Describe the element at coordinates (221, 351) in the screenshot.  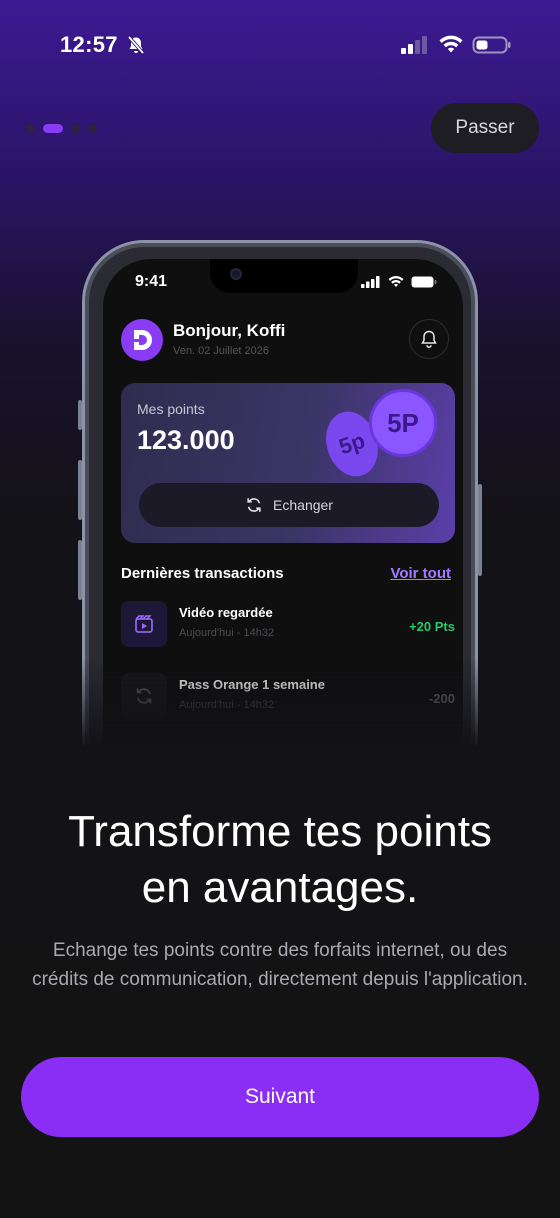
I see `date-text: Ven. 02 Juillet 2026` at that location.